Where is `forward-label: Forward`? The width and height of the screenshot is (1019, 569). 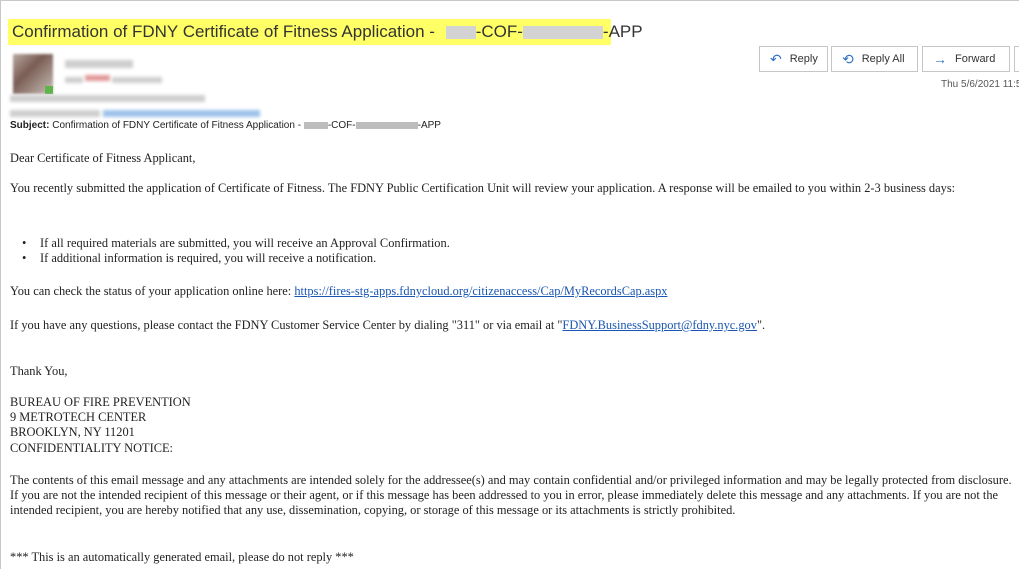 forward-label: Forward is located at coordinates (975, 59).